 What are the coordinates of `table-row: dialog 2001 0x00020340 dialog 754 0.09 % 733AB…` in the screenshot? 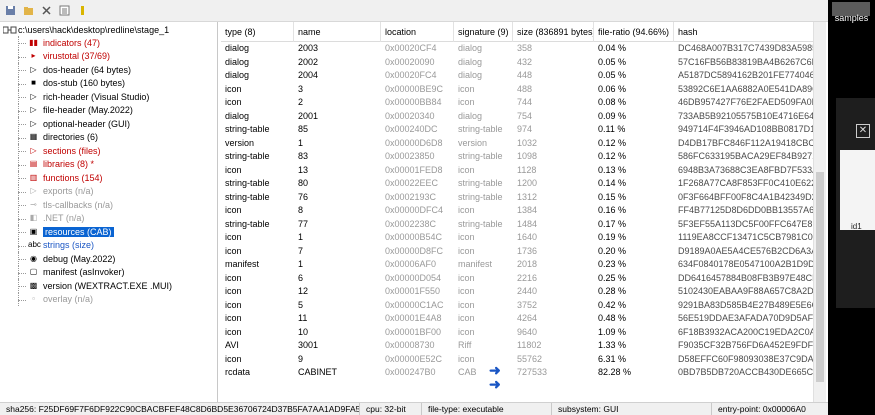 It's located at (520, 117).